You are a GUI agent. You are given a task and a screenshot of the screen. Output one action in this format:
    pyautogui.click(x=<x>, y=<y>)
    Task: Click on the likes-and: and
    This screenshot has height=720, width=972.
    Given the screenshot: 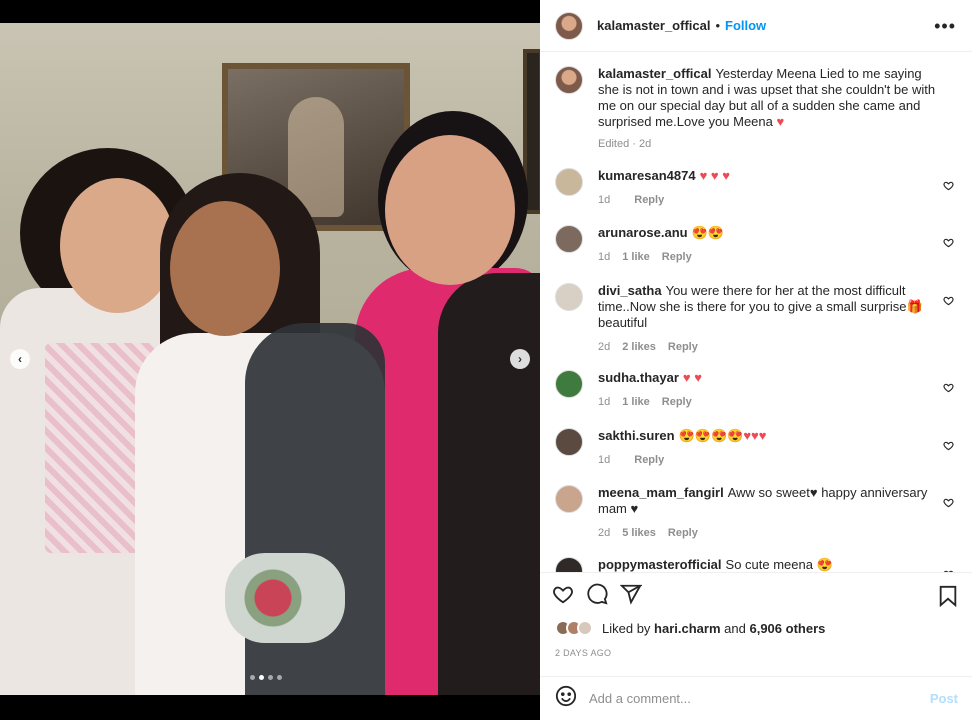 What is the action you would take?
    pyautogui.click(x=735, y=628)
    